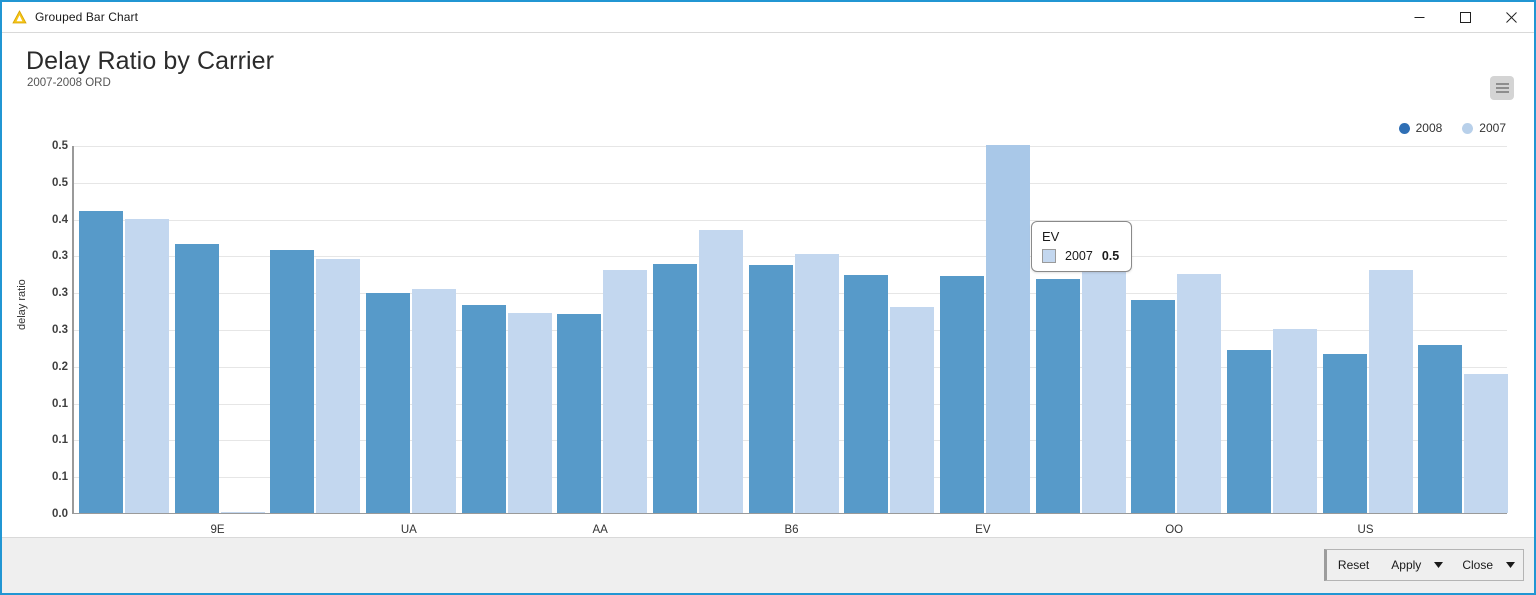 The image size is (1536, 595). What do you see at coordinates (1051, 236) in the screenshot?
I see `tooltip-title: EV` at bounding box center [1051, 236].